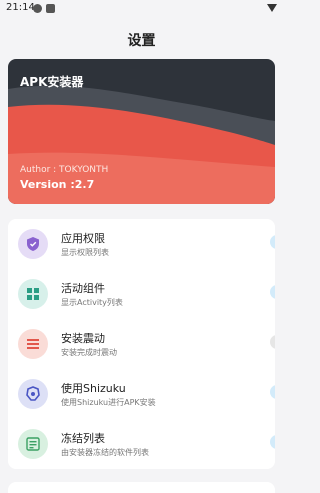 The width and height of the screenshot is (320, 493). What do you see at coordinates (33, 294) in the screenshot?
I see `grid-icon` at bounding box center [33, 294].